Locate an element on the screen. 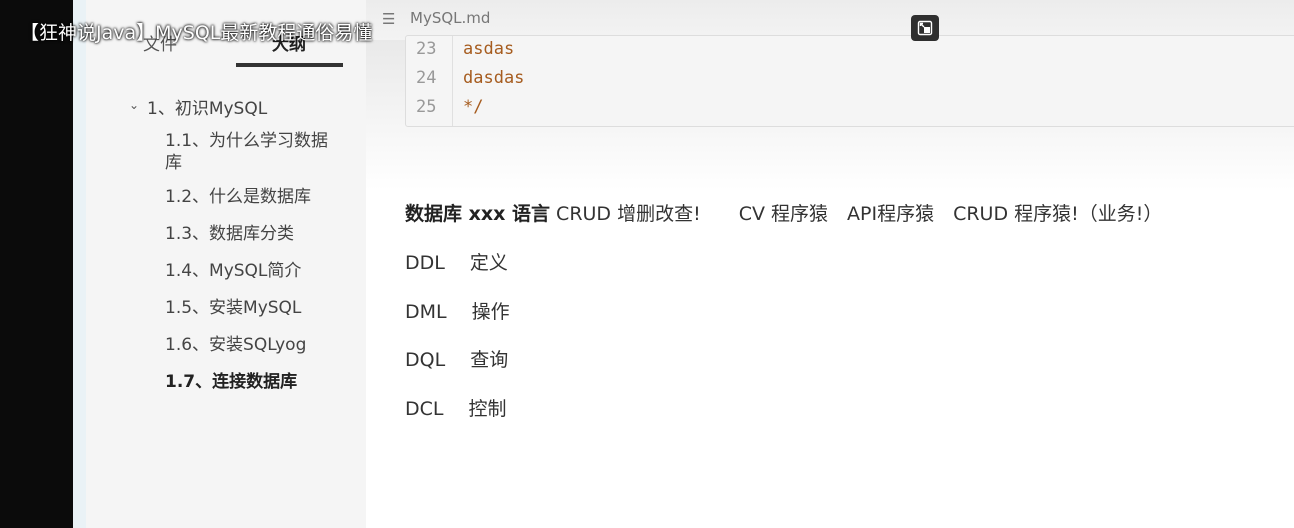  outline-item-1-2: 1.2、什么是数据库 is located at coordinates (238, 197).